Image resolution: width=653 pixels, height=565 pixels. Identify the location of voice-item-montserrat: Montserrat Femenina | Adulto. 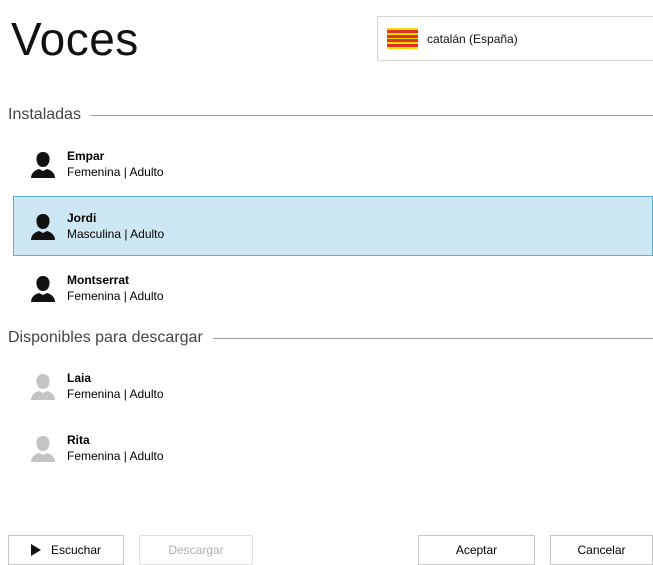
(333, 288).